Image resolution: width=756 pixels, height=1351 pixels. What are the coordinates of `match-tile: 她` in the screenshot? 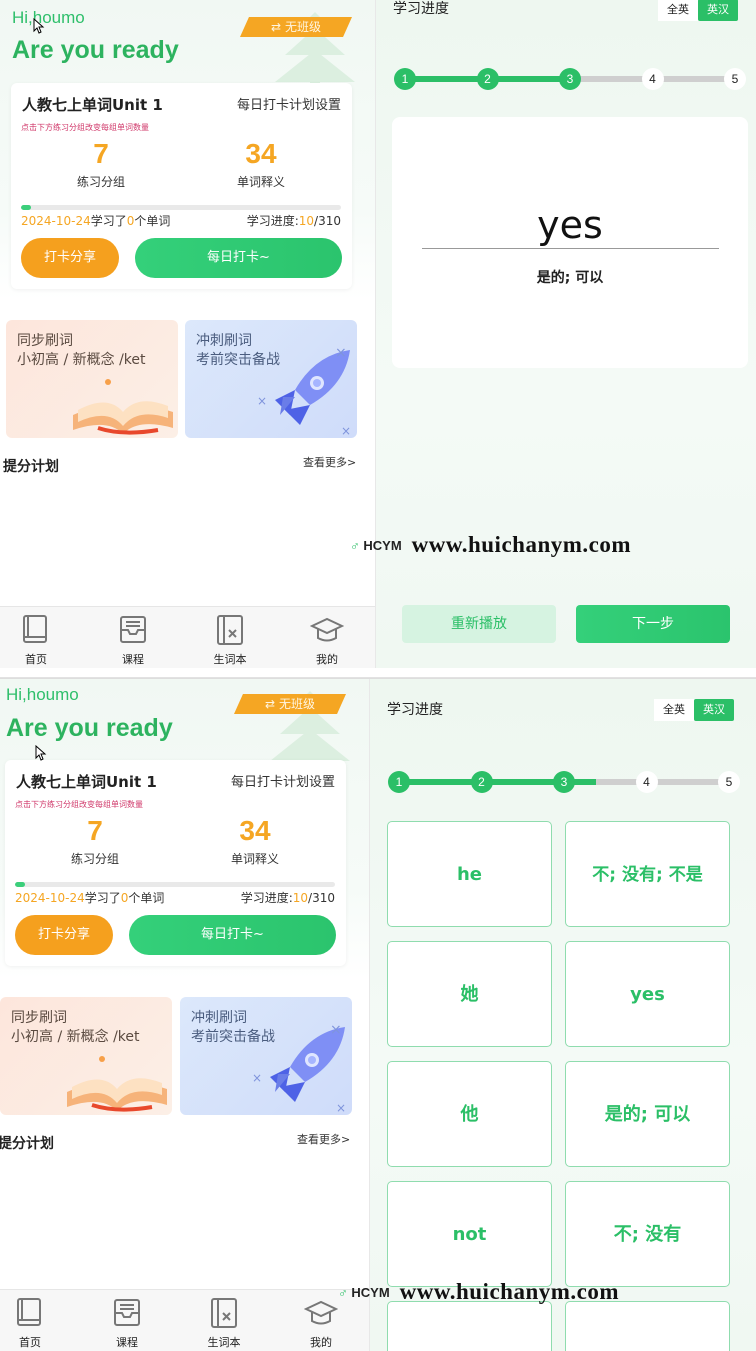 It's located at (469, 994).